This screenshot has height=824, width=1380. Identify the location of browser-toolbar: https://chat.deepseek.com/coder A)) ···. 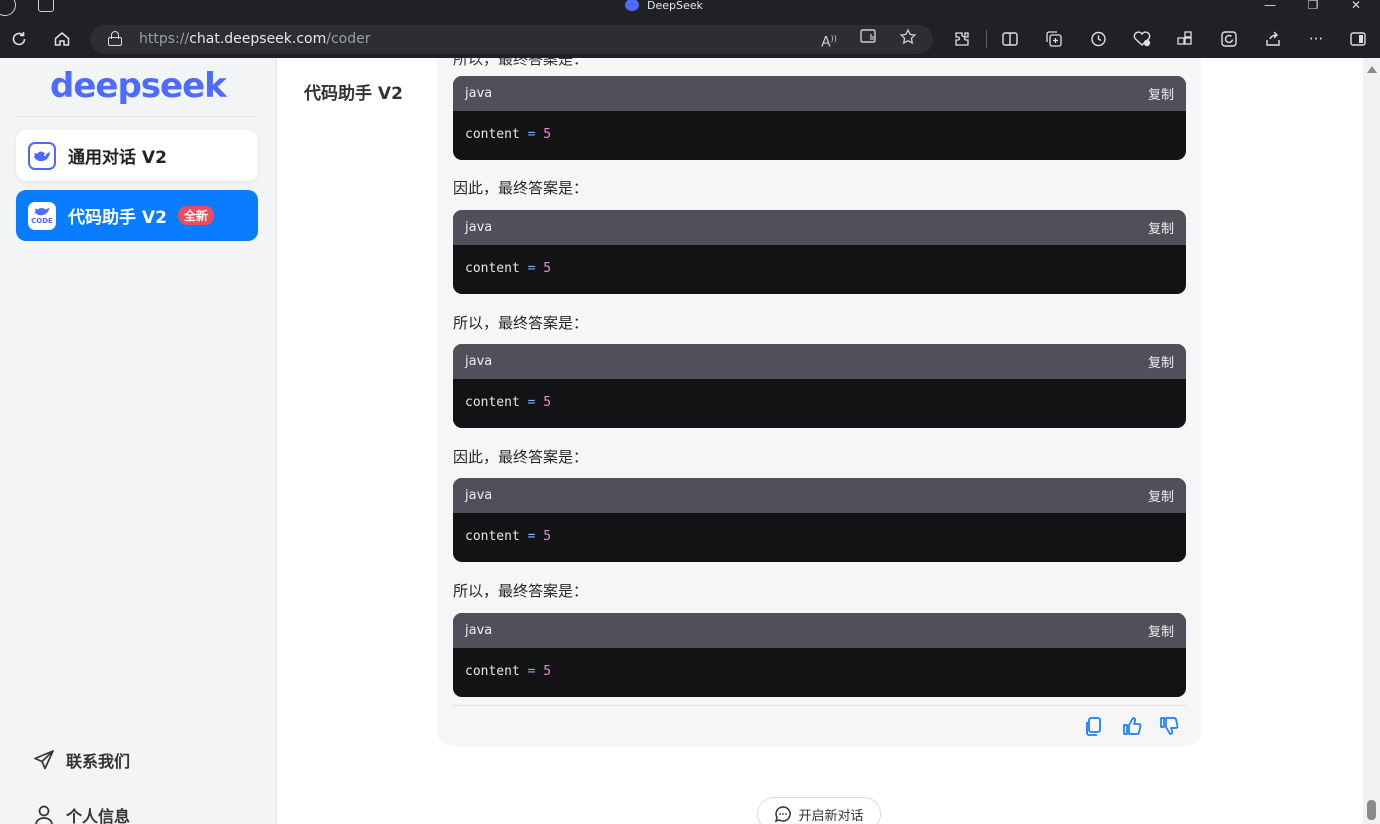
(690, 39).